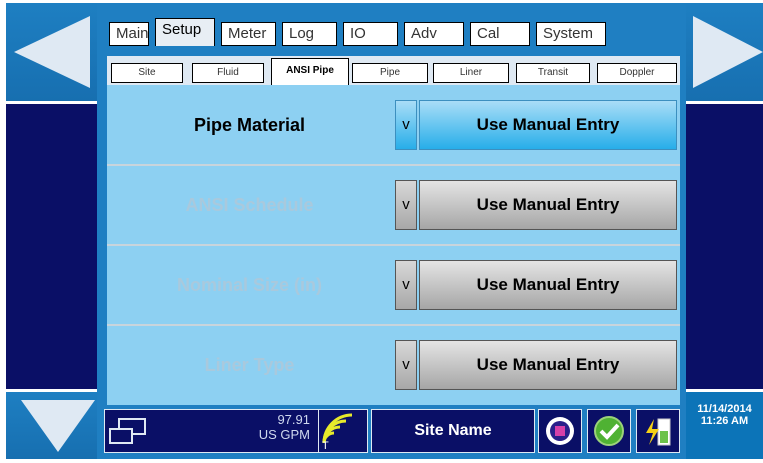 The height and width of the screenshot is (463, 763). What do you see at coordinates (571, 34) in the screenshot?
I see `tab-system: System` at bounding box center [571, 34].